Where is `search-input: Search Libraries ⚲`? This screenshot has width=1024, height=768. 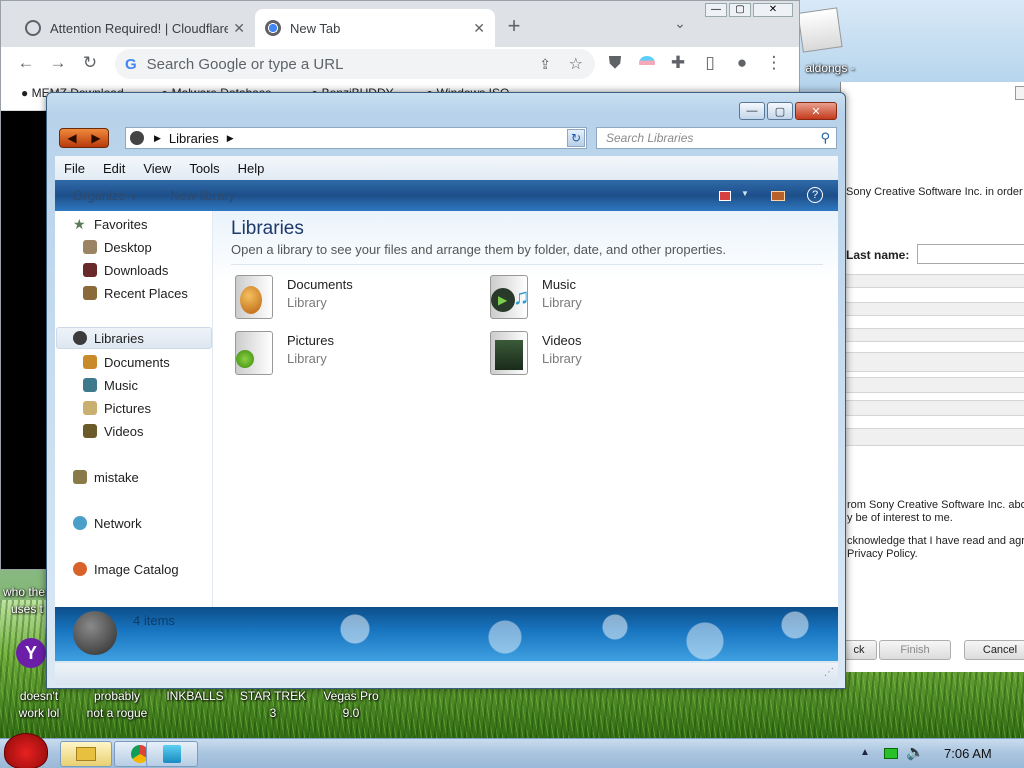 search-input: Search Libraries ⚲ is located at coordinates (716, 138).